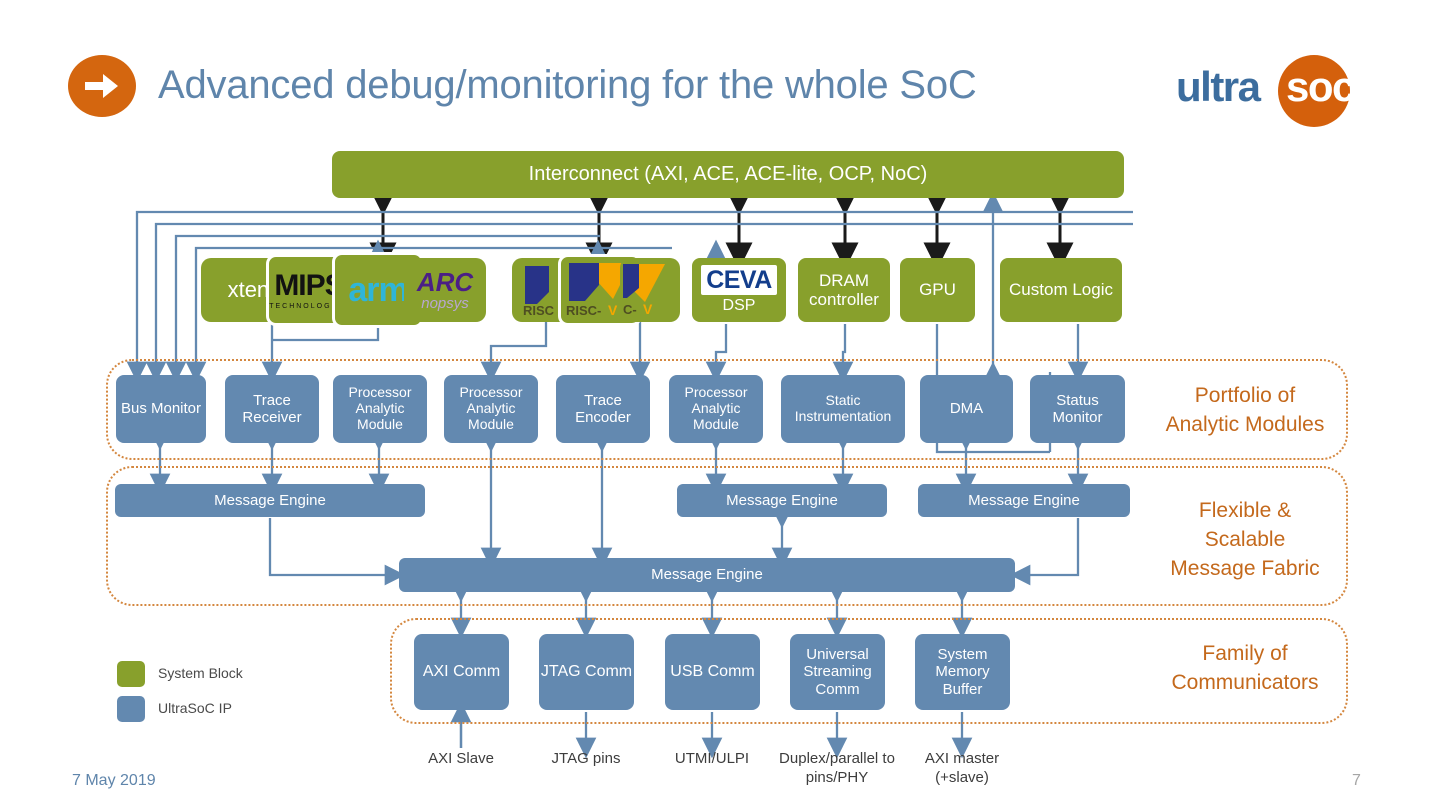 Image resolution: width=1438 pixels, height=806 pixels. I want to click on riscv-logo-tile-3: C- V, so click(650, 290).